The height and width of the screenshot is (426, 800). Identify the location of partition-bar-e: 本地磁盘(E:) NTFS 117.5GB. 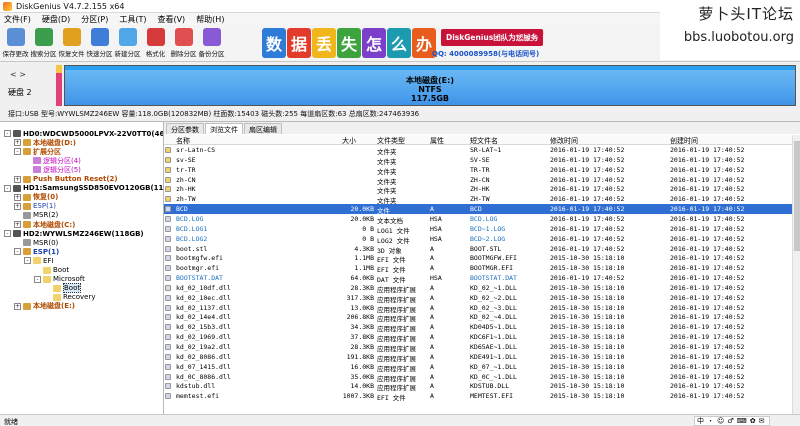
(430, 85).